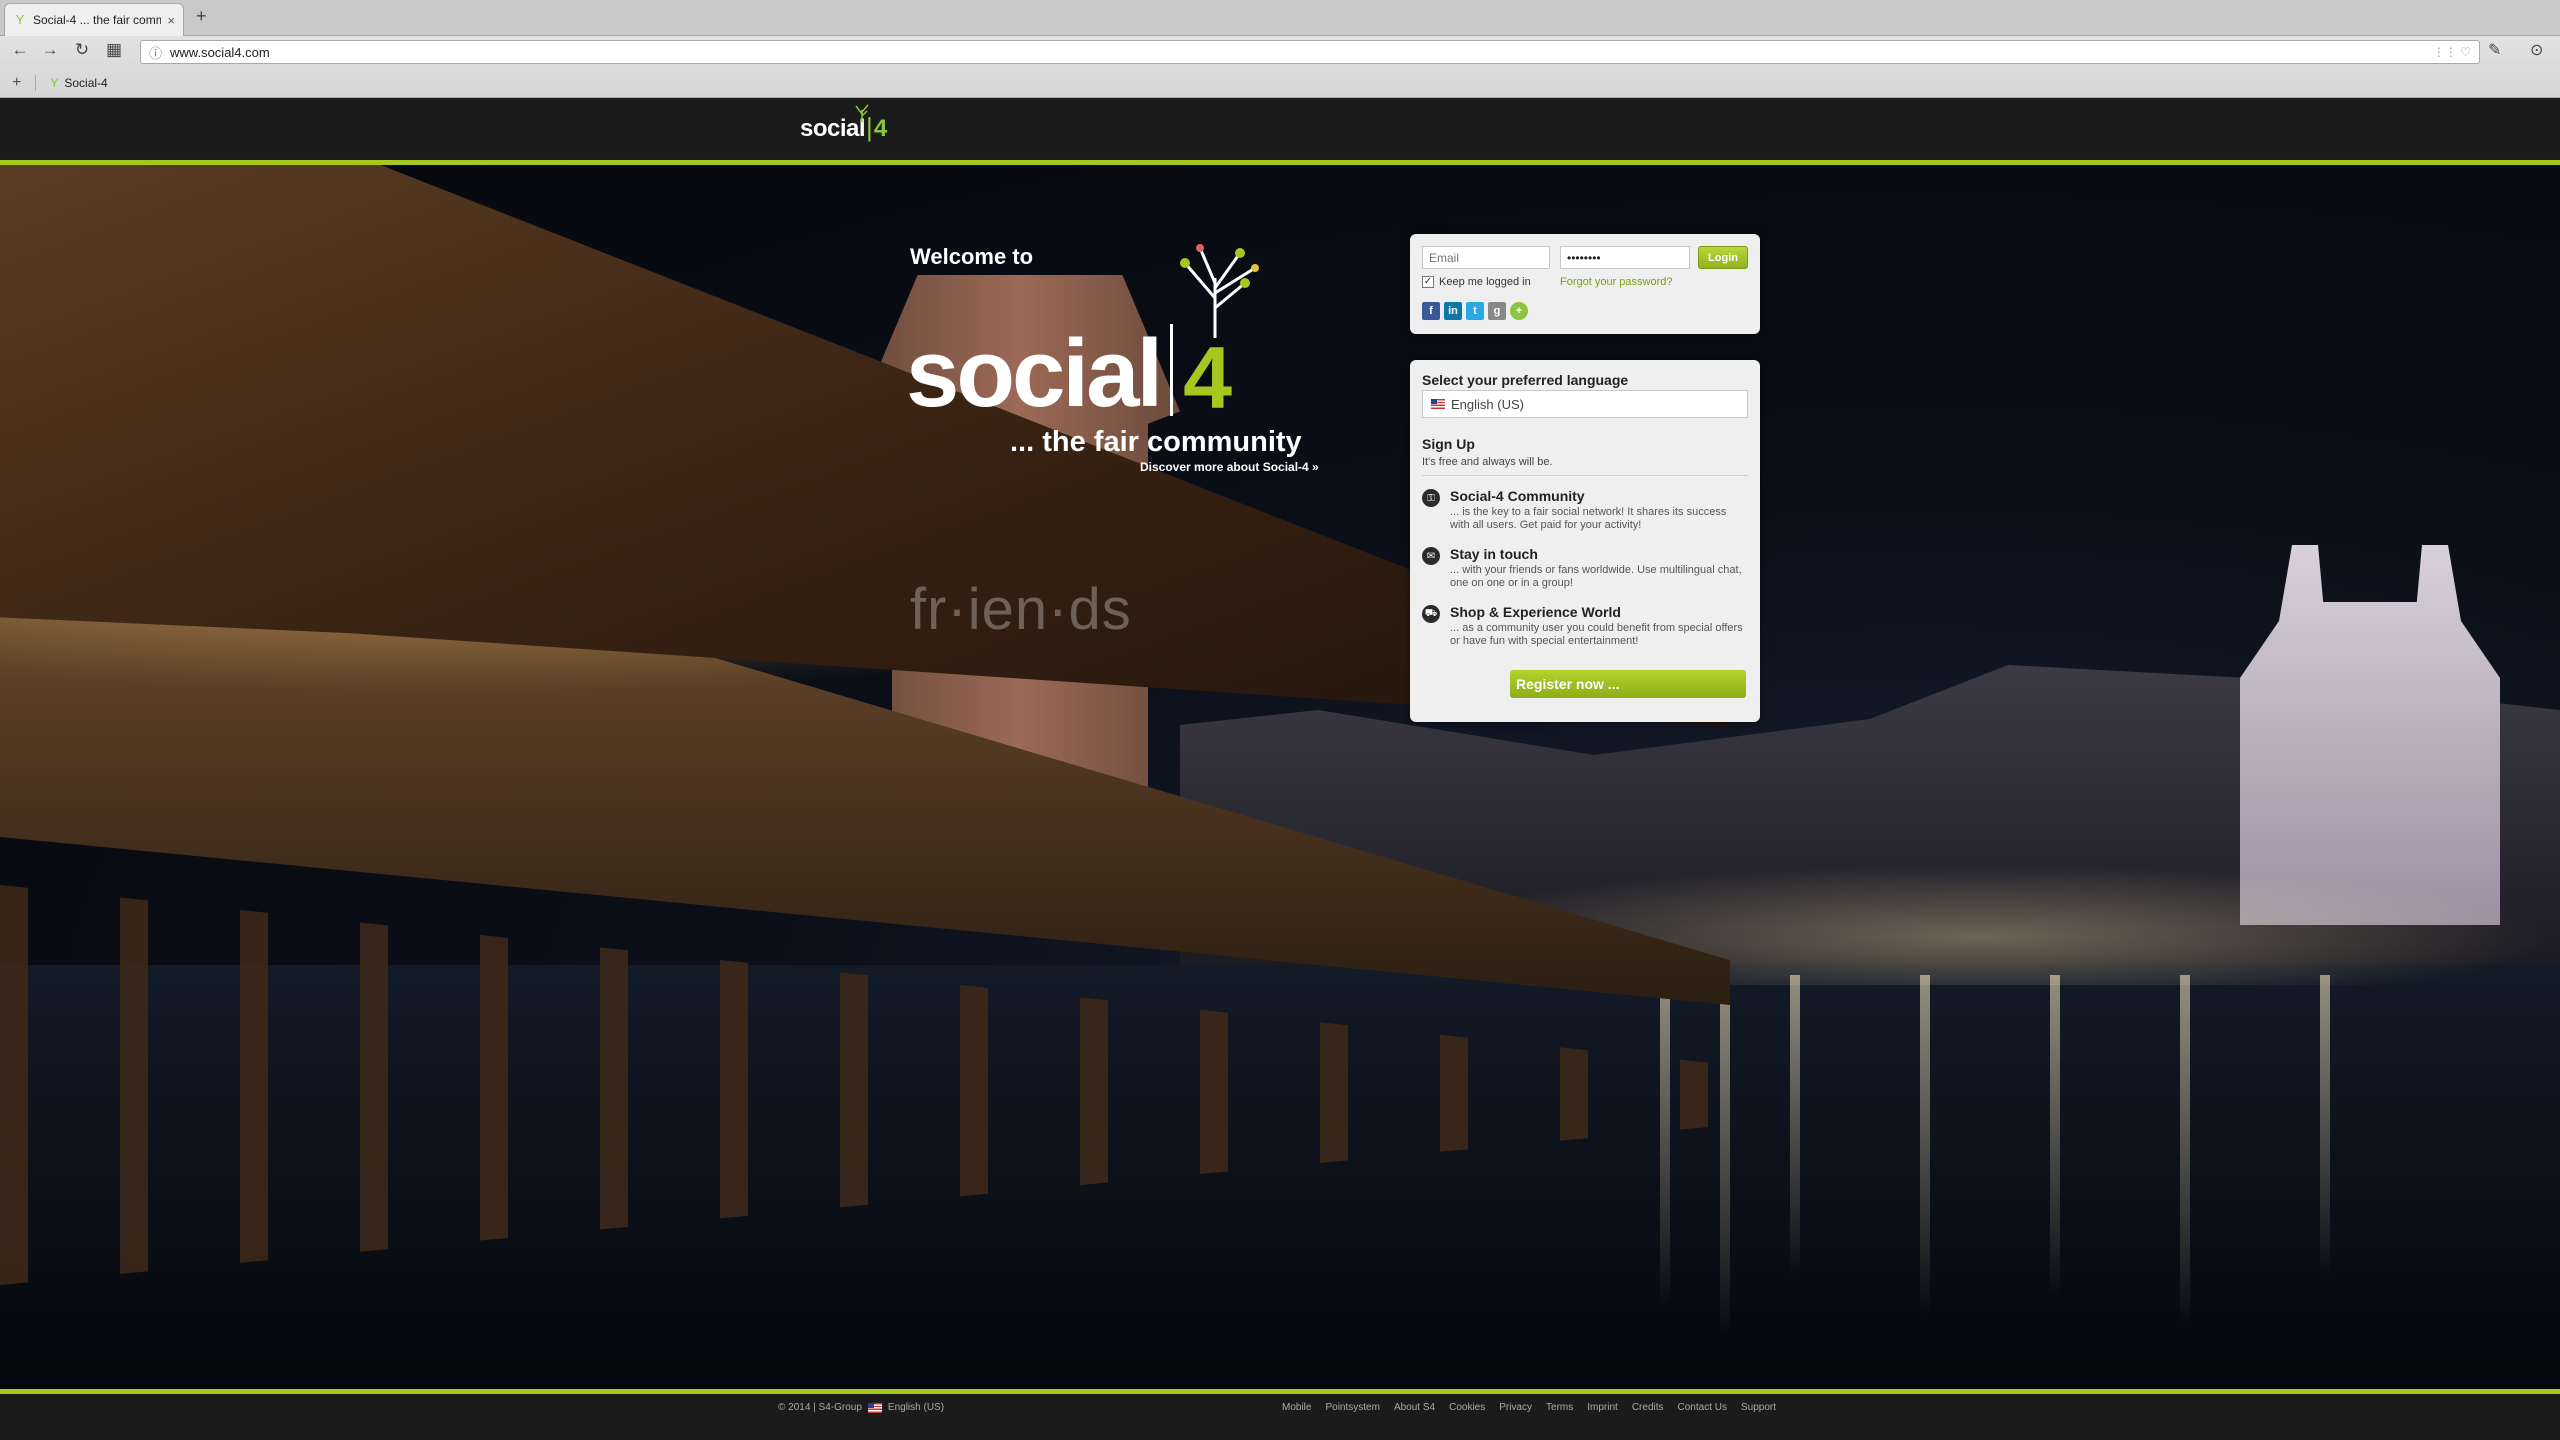 This screenshot has height=1440, width=2560. What do you see at coordinates (1352, 1407) in the screenshot?
I see `footer-link-pointsystem: Pointsystem` at bounding box center [1352, 1407].